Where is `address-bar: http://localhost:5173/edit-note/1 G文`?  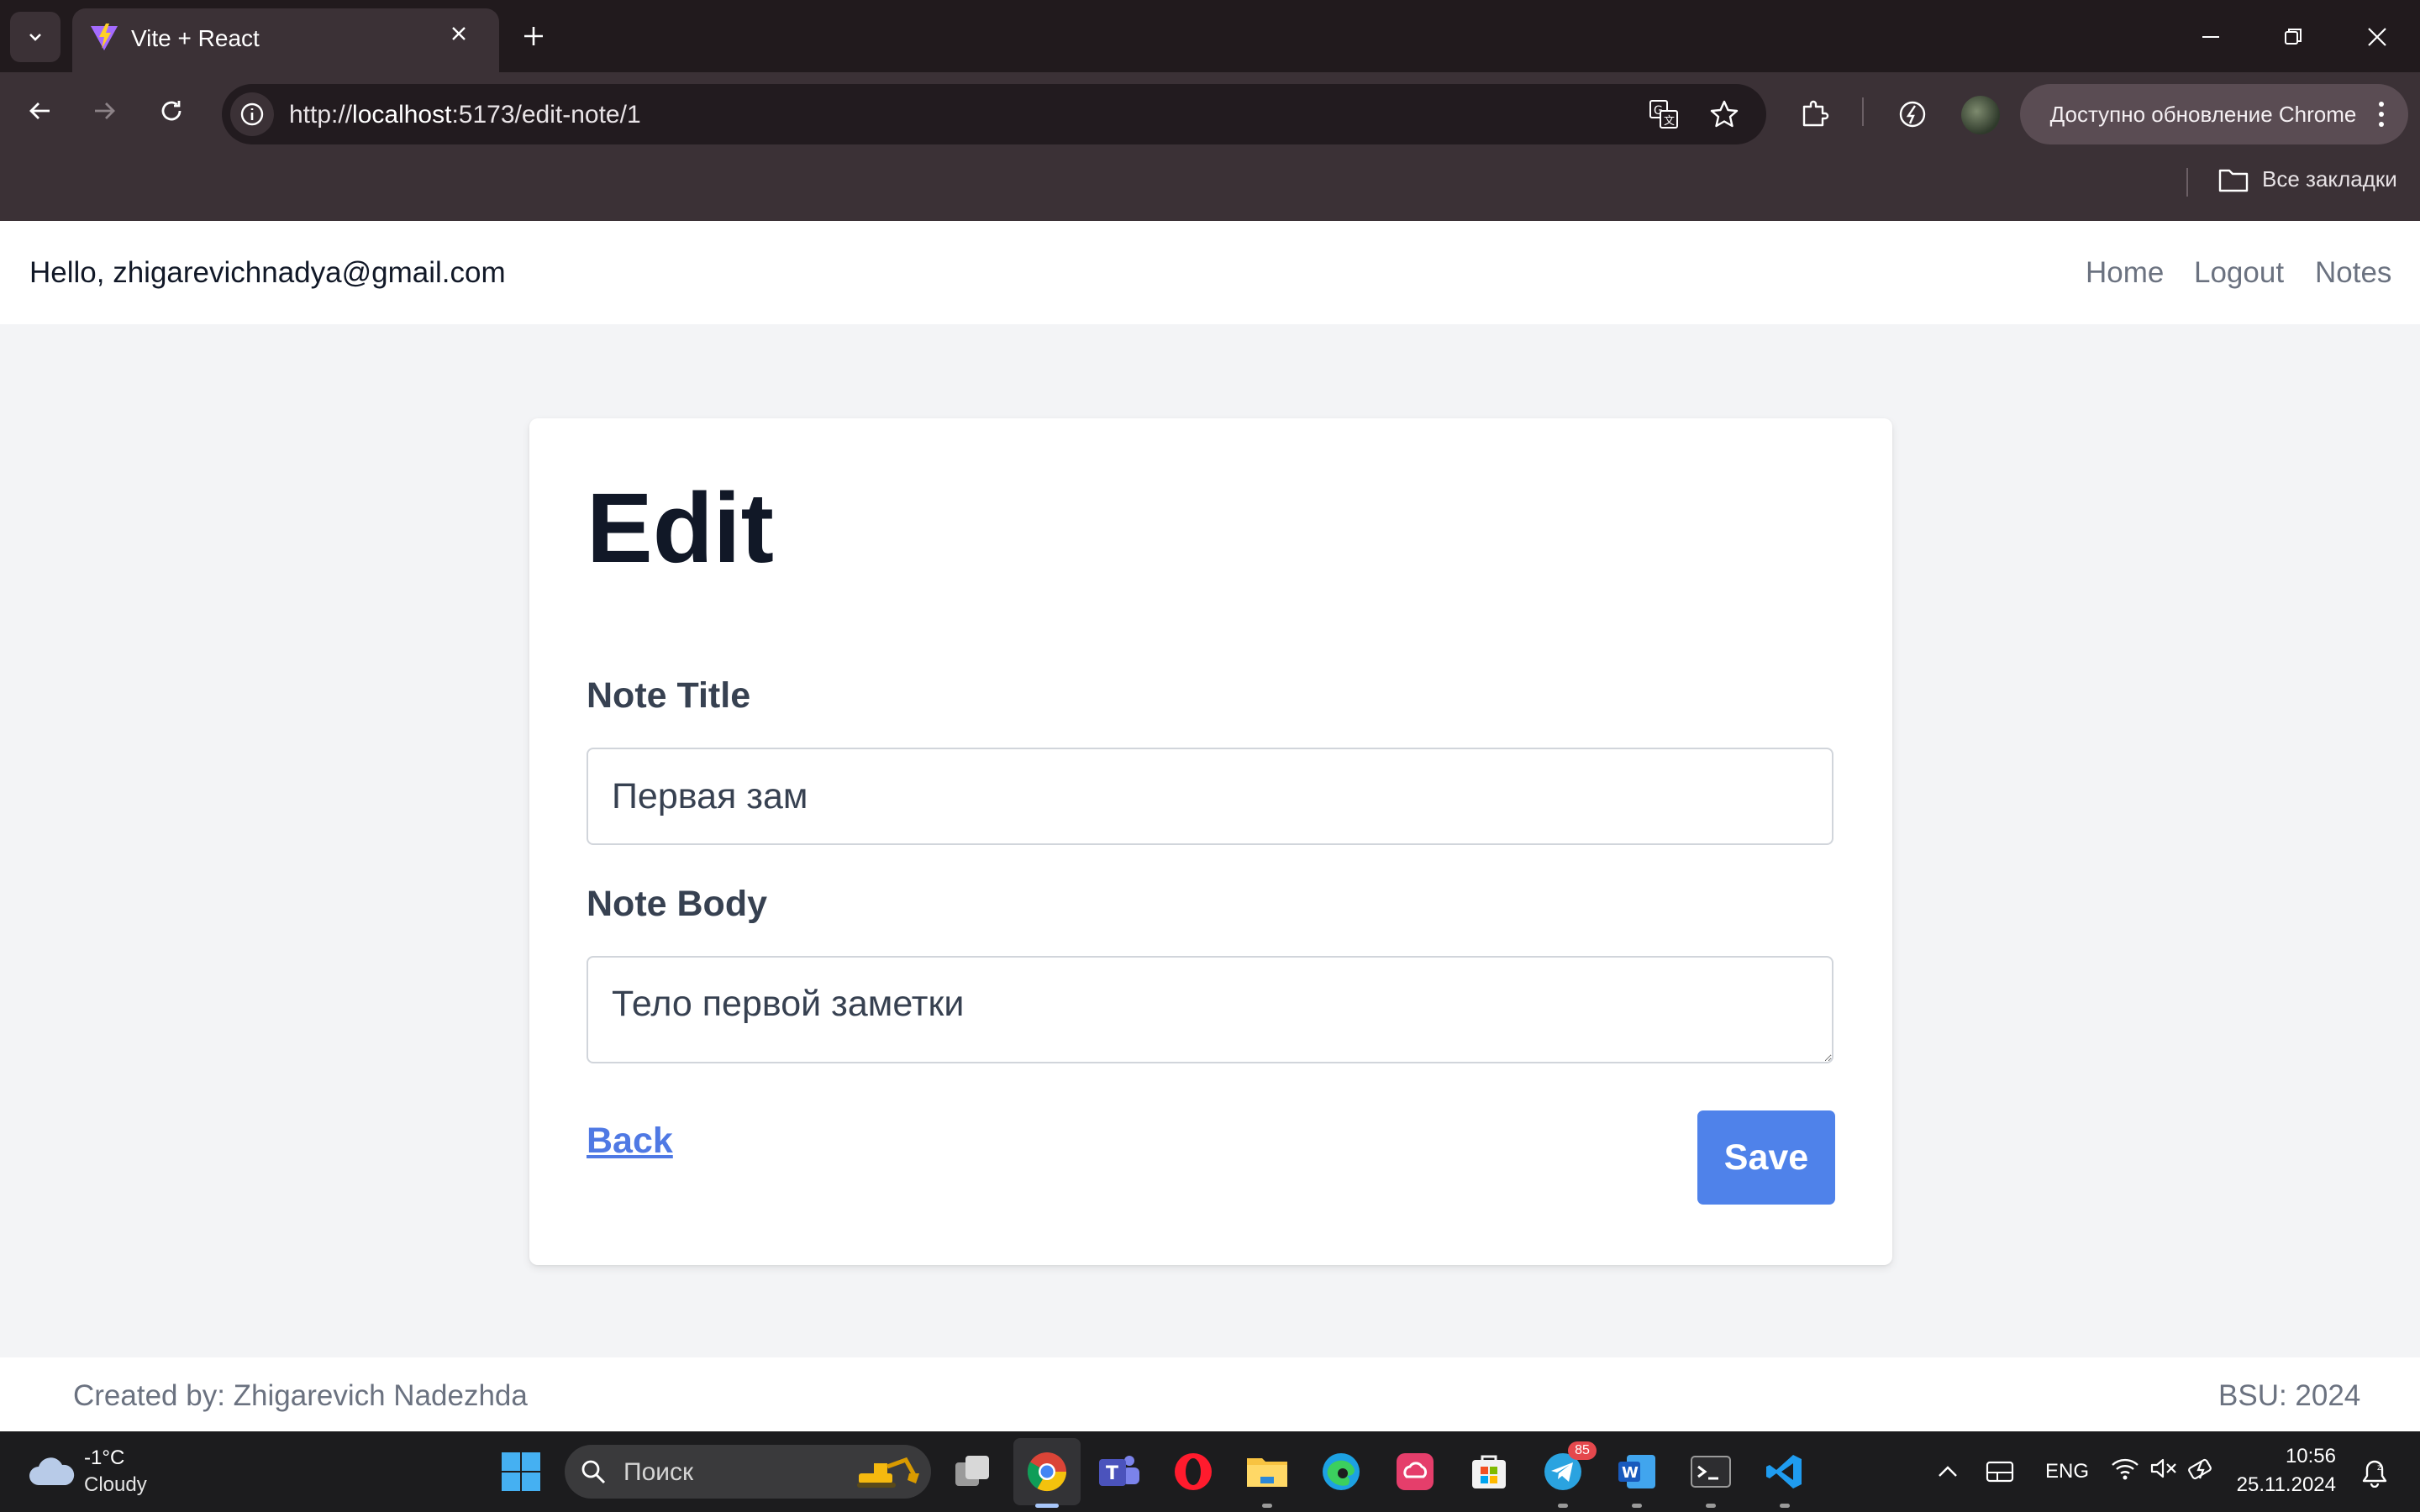
address-bar: http://localhost:5173/edit-note/1 G文 is located at coordinates (994, 114).